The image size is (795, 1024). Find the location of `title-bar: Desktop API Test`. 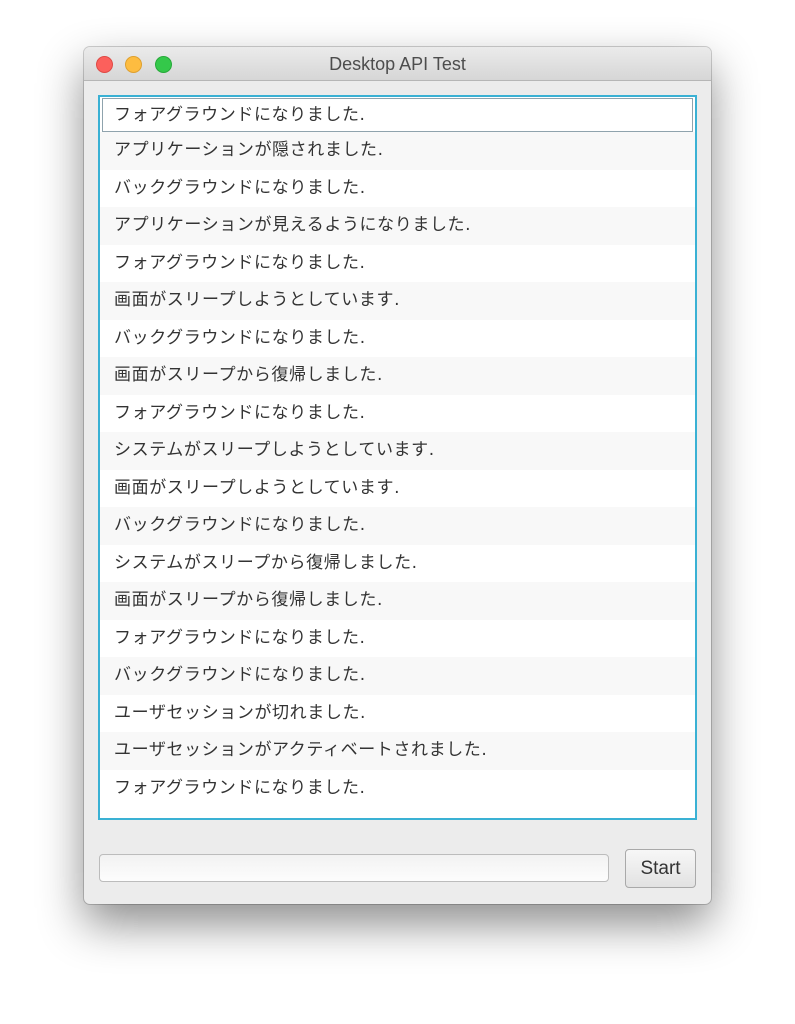

title-bar: Desktop API Test is located at coordinates (397, 64).